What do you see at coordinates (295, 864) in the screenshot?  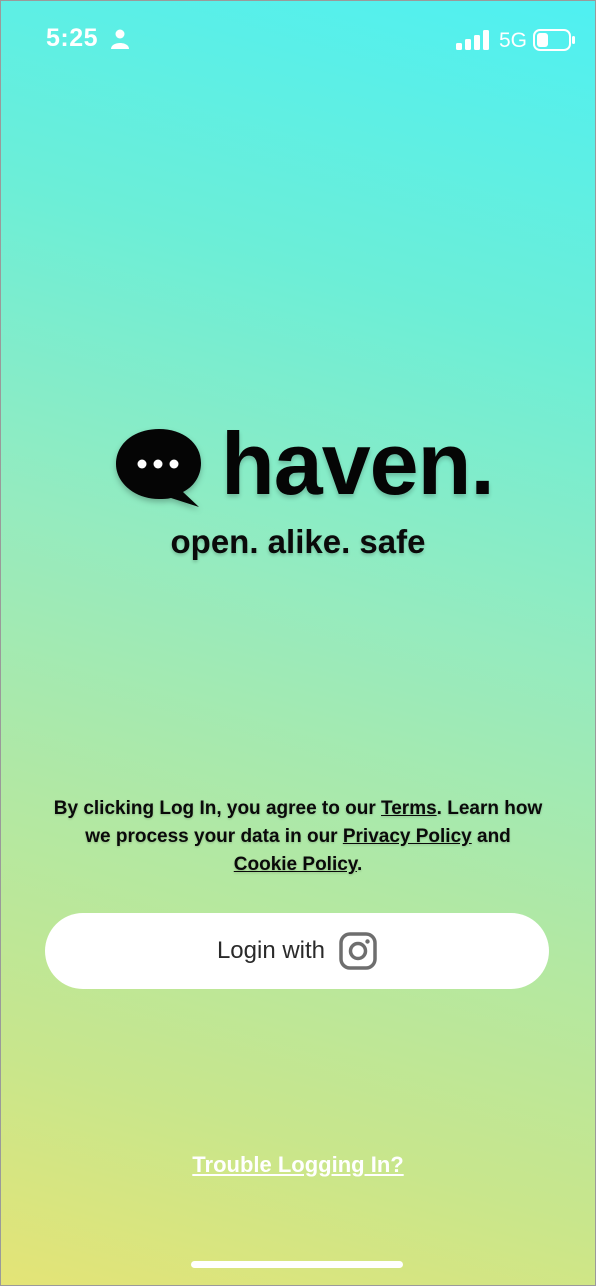 I see `cookie-policy-link: Cookie Policy` at bounding box center [295, 864].